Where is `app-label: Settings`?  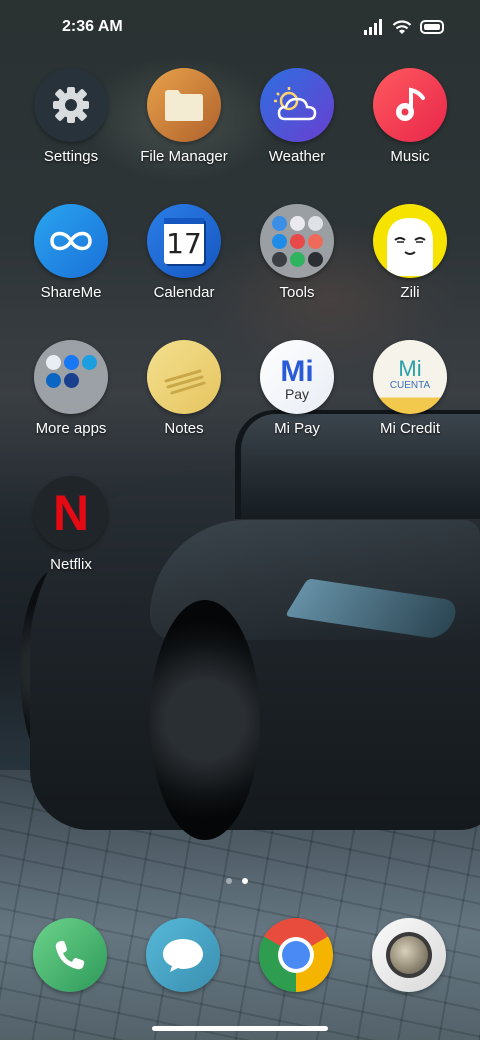
app-label: Settings is located at coordinates (71, 156).